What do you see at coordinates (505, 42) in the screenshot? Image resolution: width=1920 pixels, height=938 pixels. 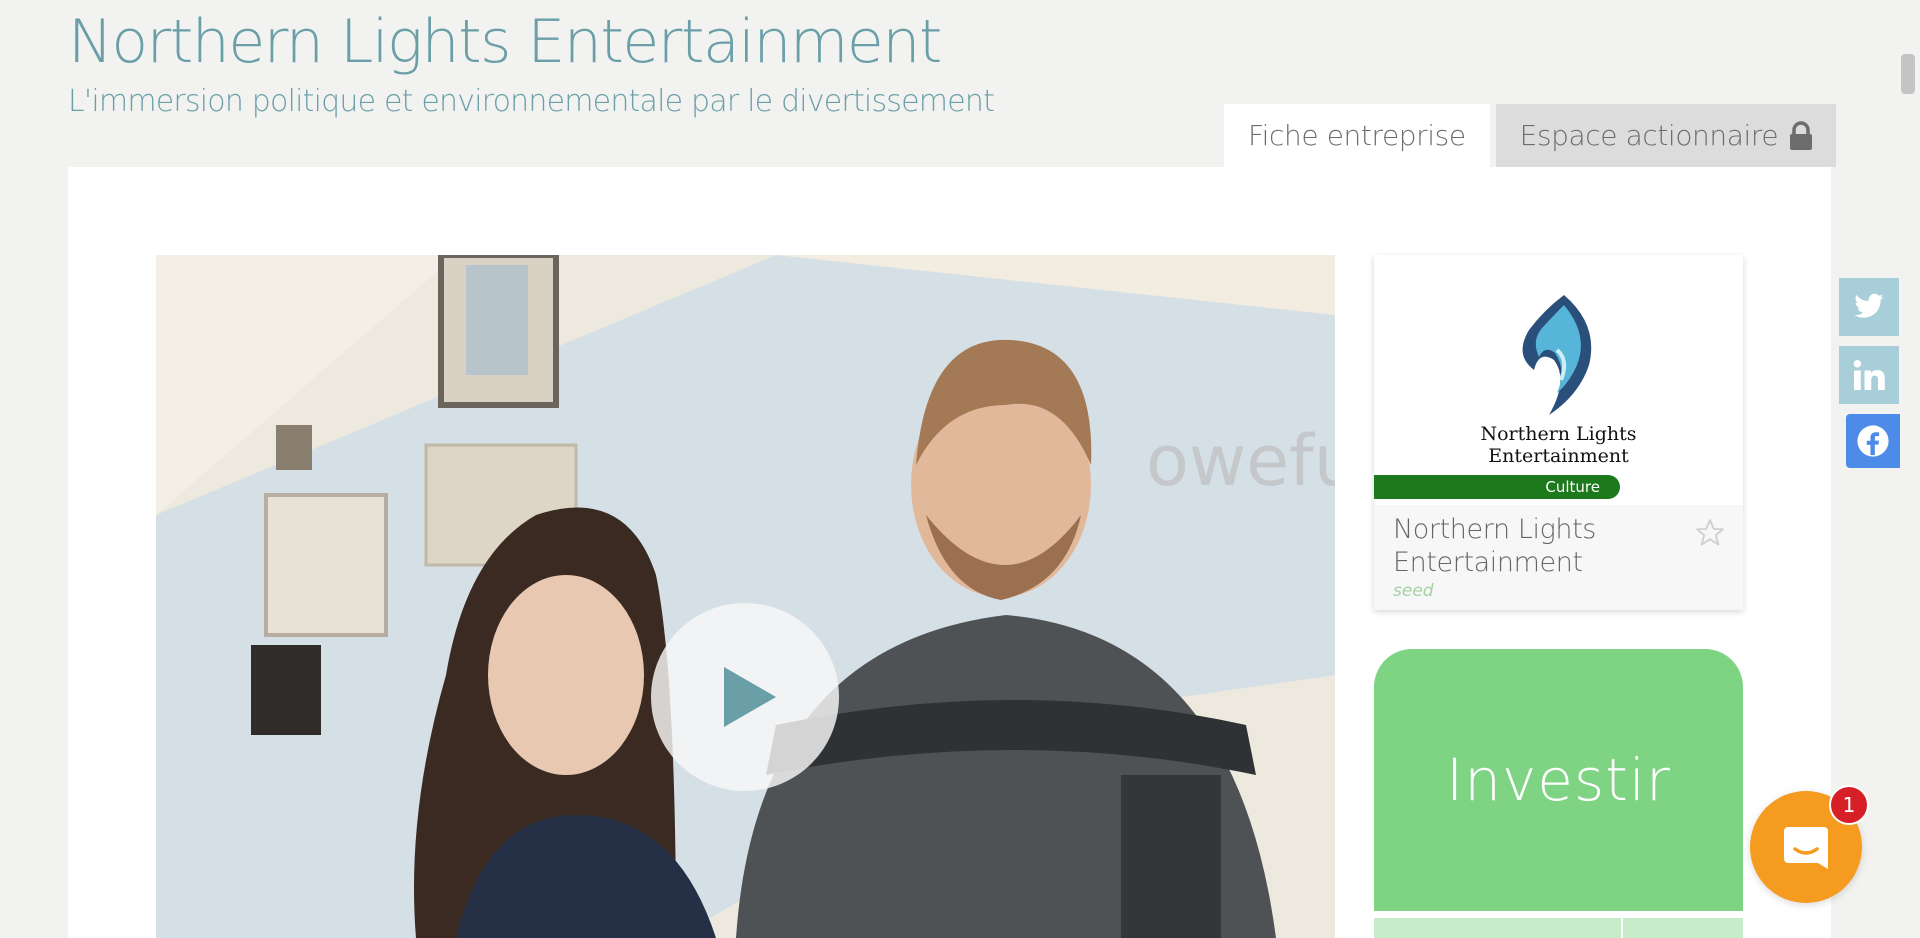 I see `site-title: Northern Lights Entertainment` at bounding box center [505, 42].